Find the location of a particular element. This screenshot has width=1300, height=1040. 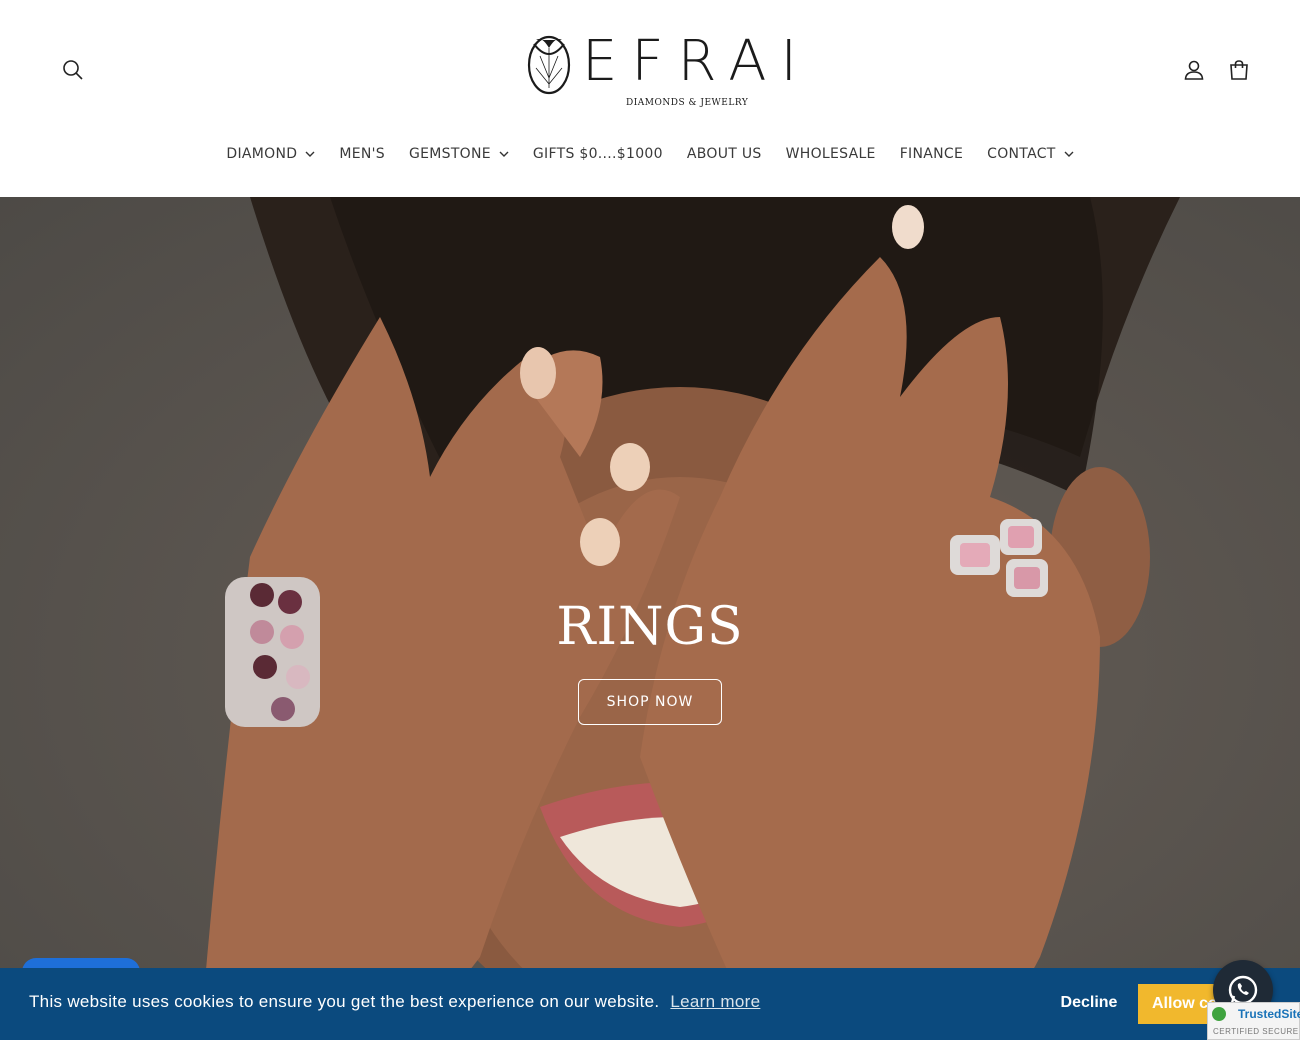

nav-label: GEMSTONE is located at coordinates (449, 154).